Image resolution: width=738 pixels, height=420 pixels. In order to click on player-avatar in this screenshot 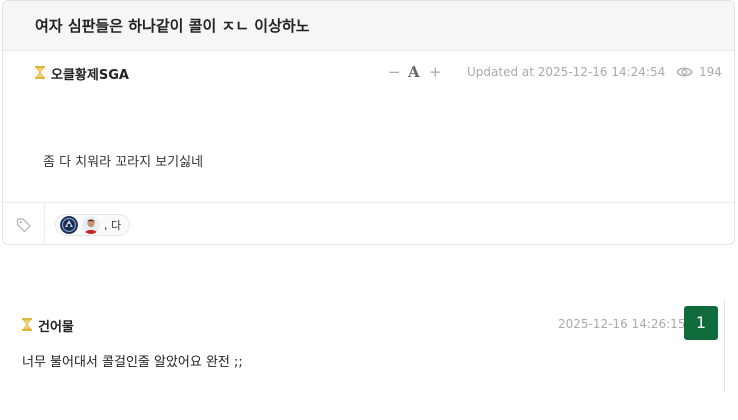, I will do `click(91, 225)`.